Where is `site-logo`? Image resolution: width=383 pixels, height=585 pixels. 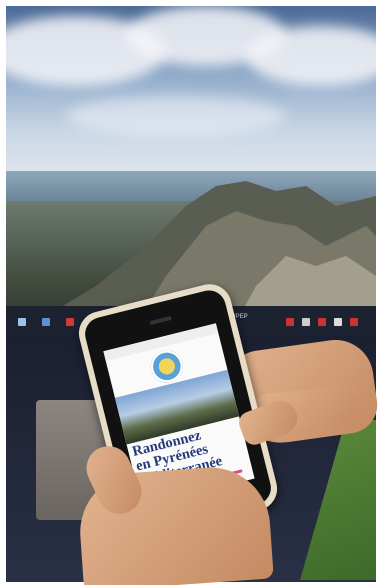
site-logo is located at coordinates (167, 366).